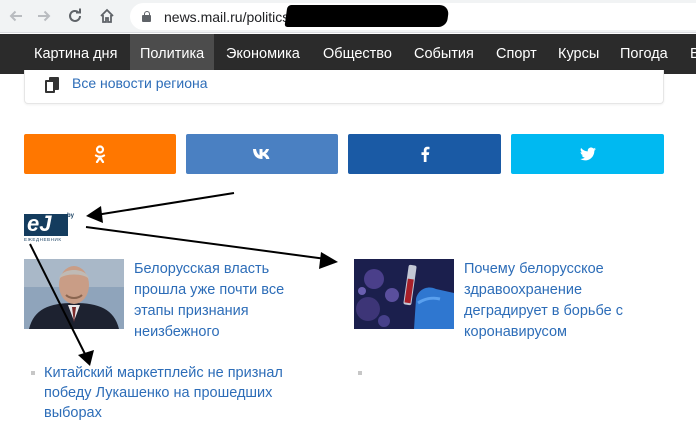  I want to click on document-copy-icon, so click(52, 85).